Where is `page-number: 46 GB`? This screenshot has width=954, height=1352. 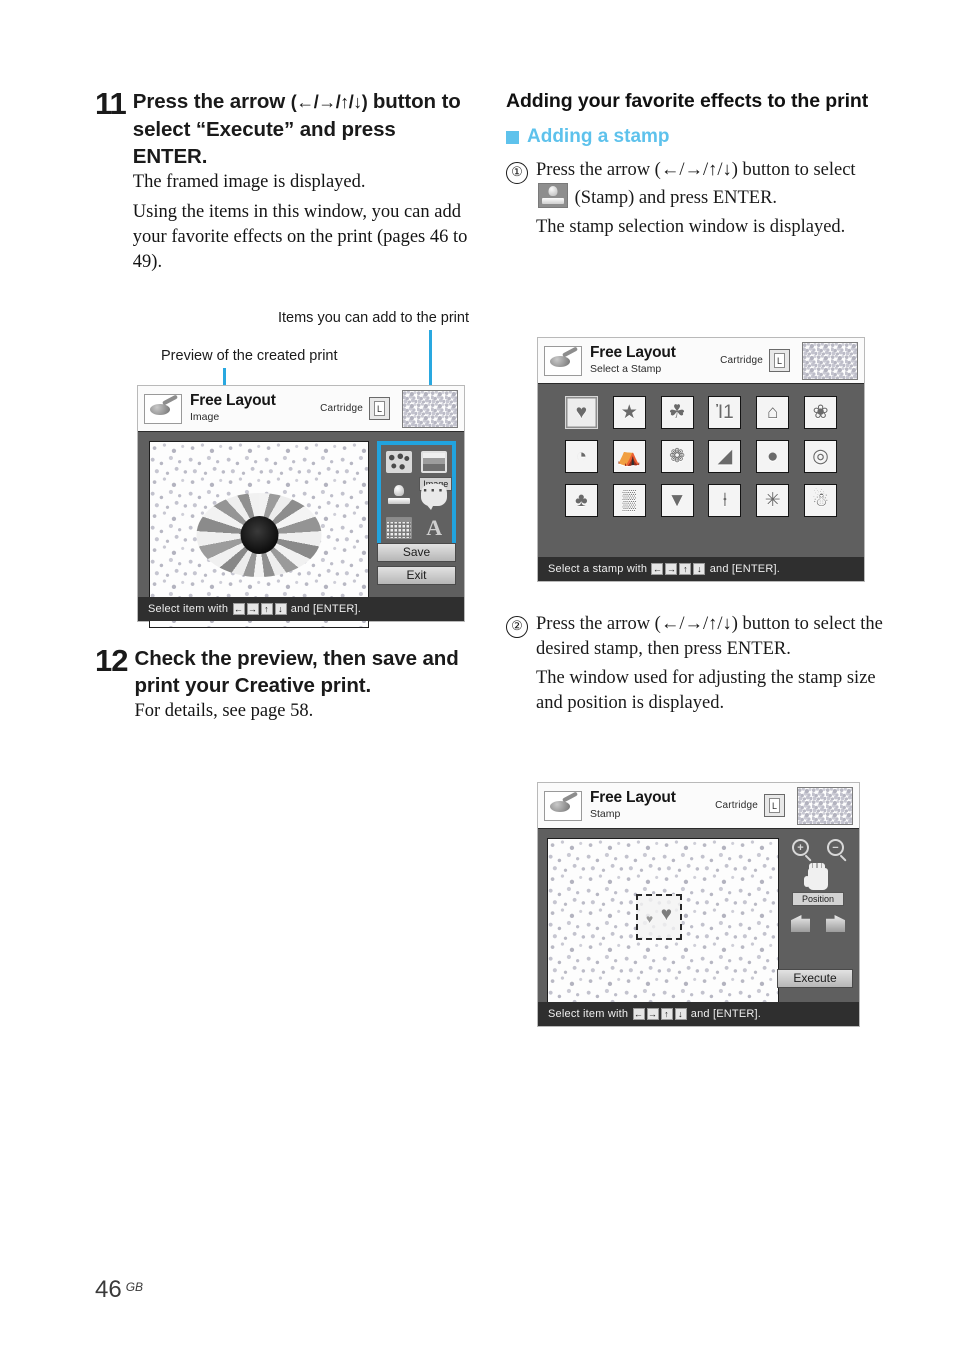
page-number: 46 GB is located at coordinates (119, 1290).